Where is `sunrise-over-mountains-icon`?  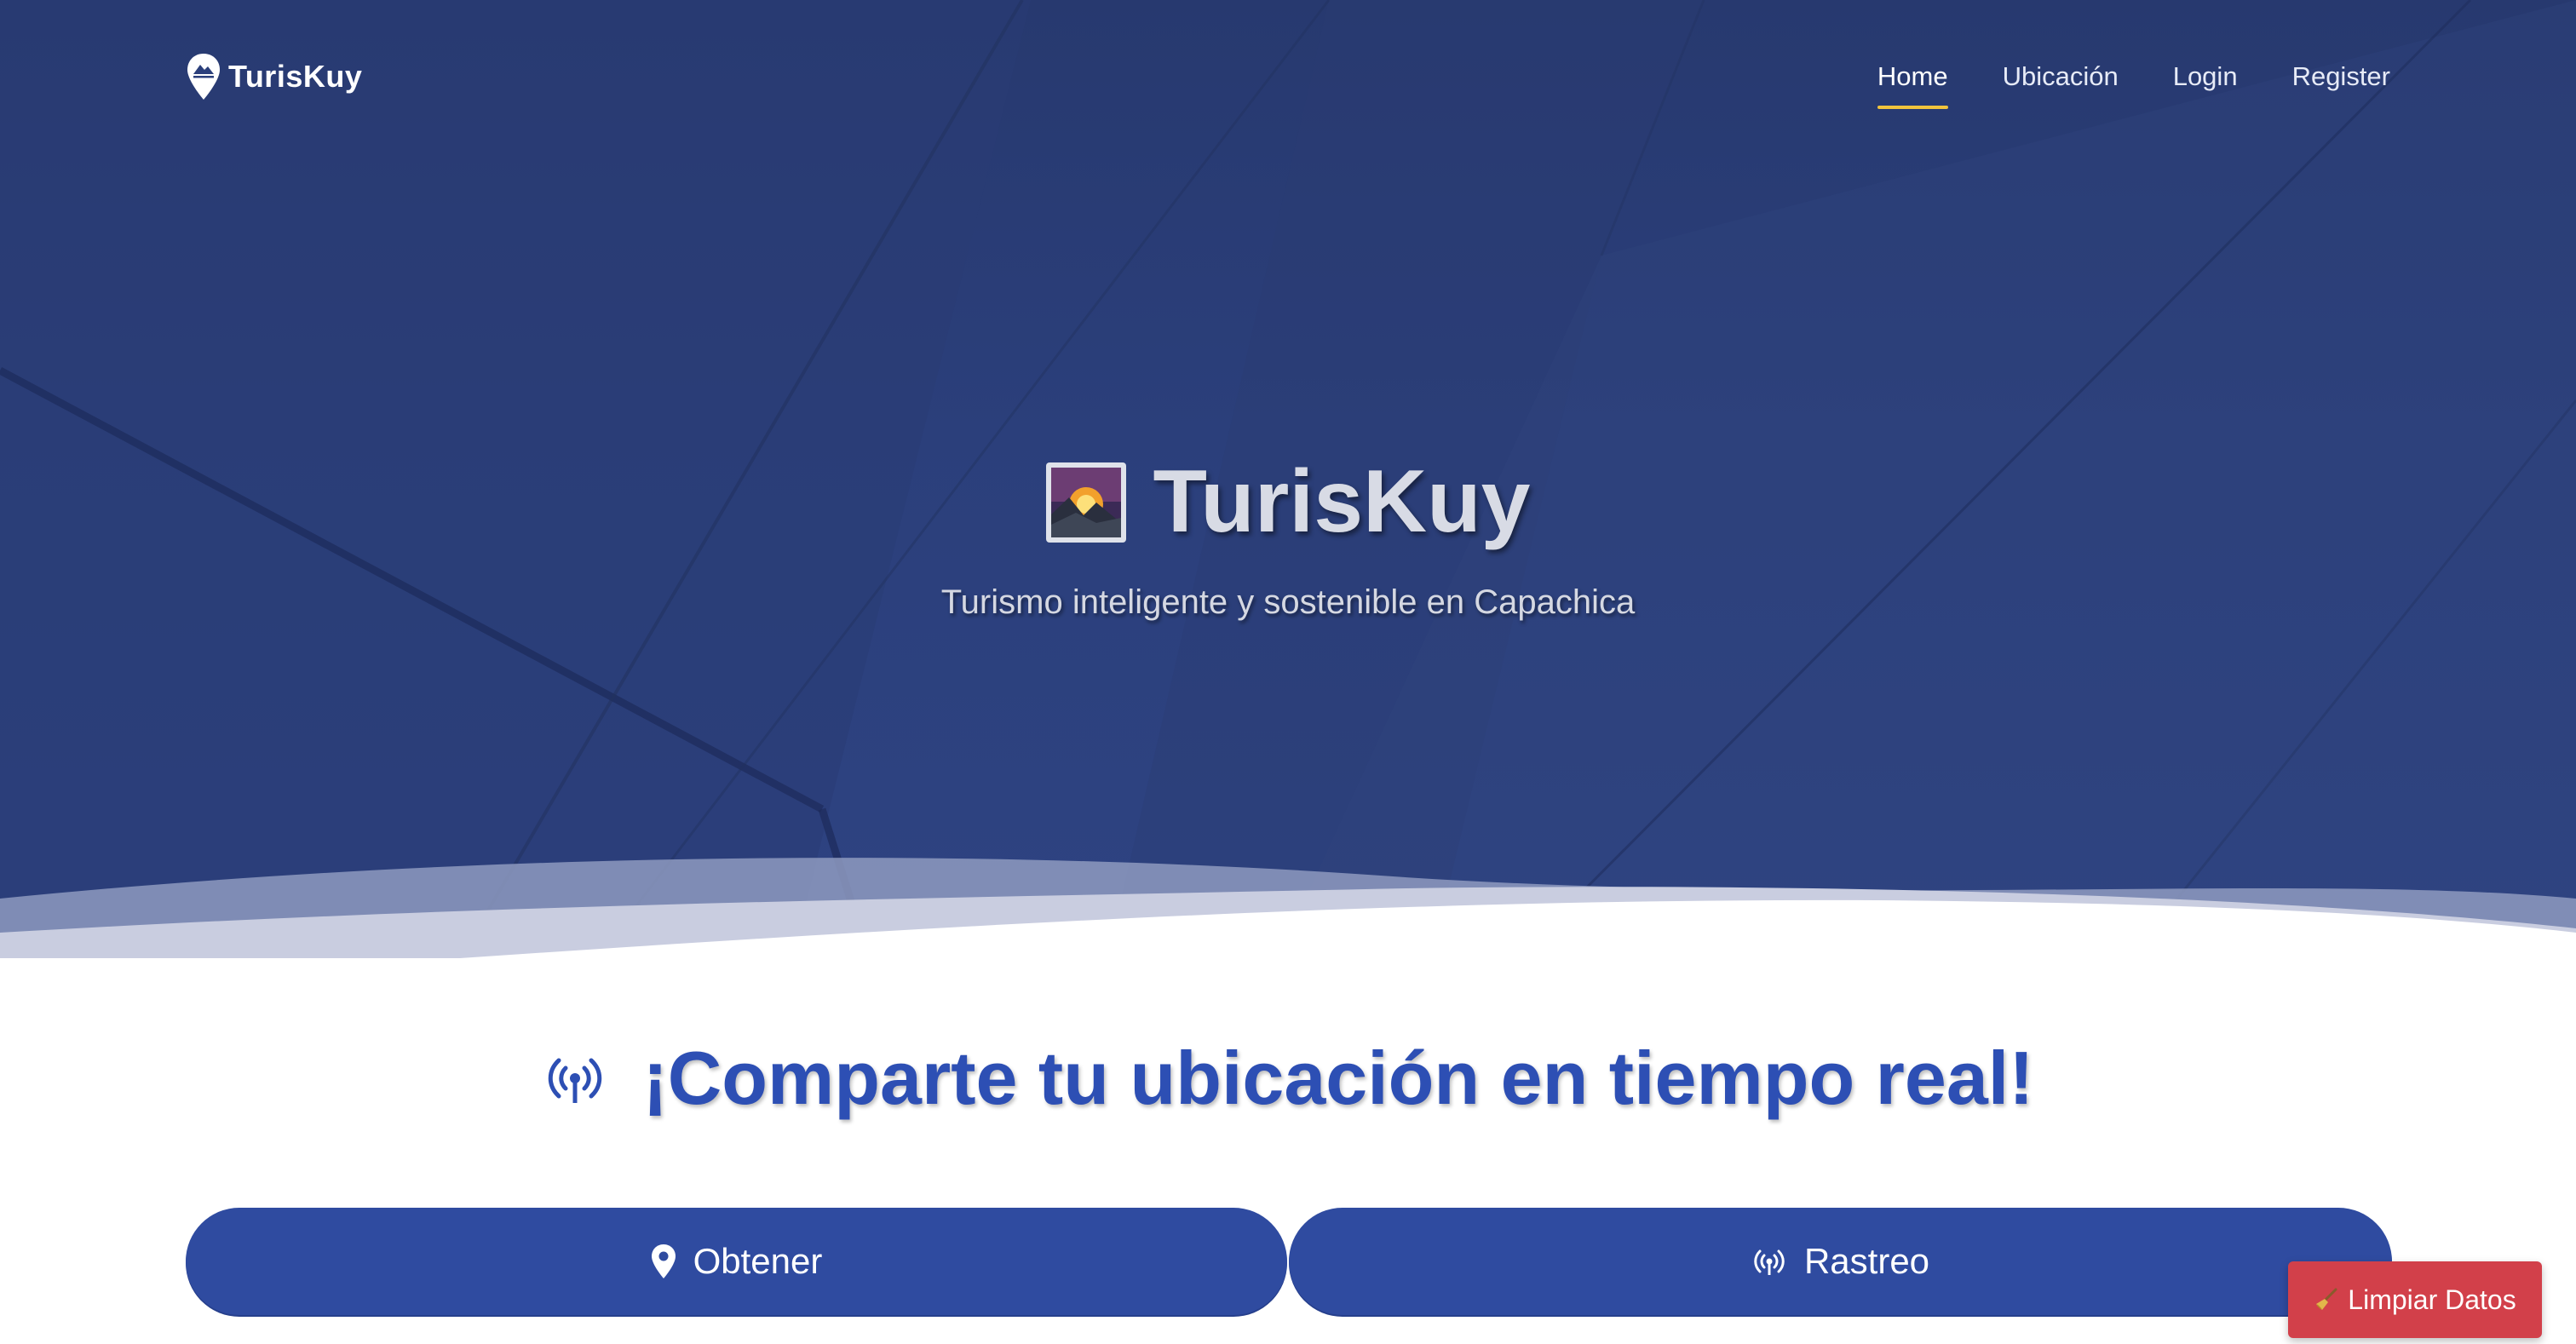 sunrise-over-mountains-icon is located at coordinates (1086, 502).